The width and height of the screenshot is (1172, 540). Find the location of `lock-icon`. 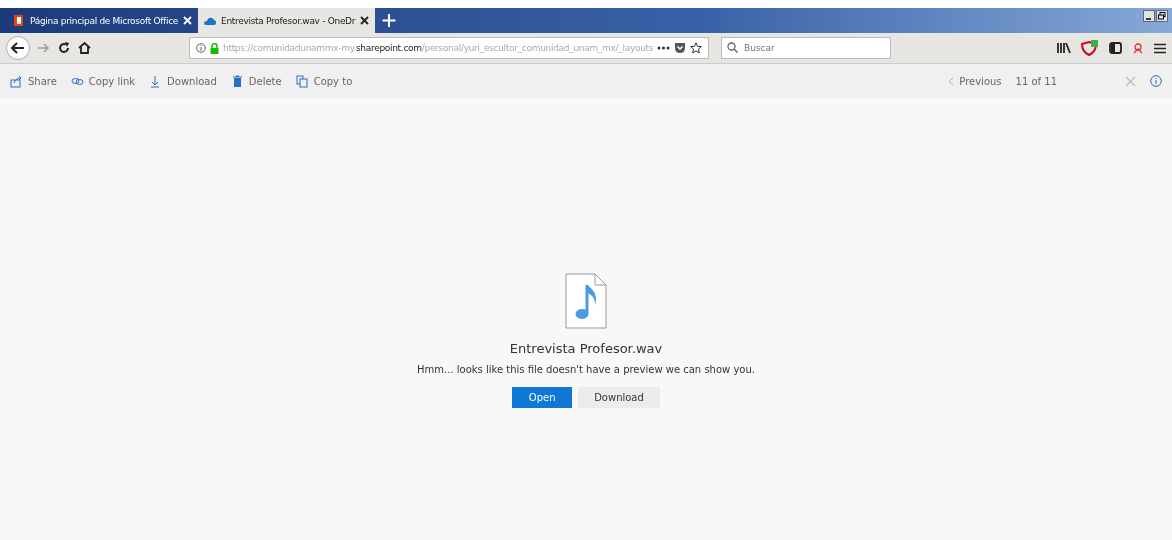

lock-icon is located at coordinates (214, 48).